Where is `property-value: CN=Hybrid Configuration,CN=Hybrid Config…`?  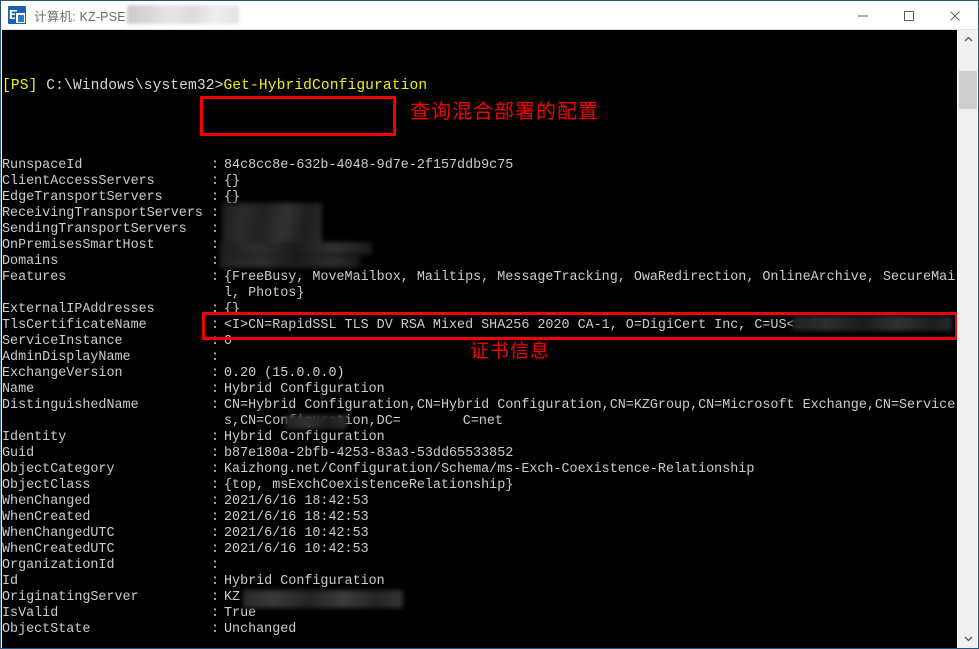 property-value: CN=Hybrid Configuration,CN=Hybrid Config… is located at coordinates (590, 405).